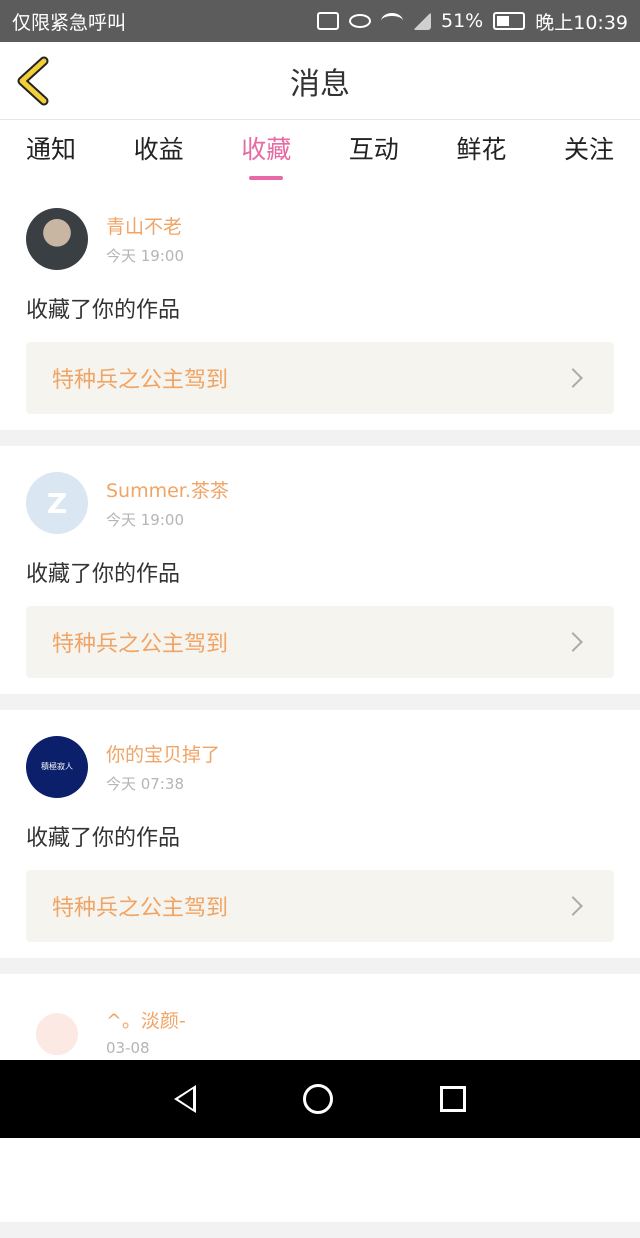 This screenshot has width=640, height=1238. I want to click on status-time: 晚上10:39, so click(581, 22).